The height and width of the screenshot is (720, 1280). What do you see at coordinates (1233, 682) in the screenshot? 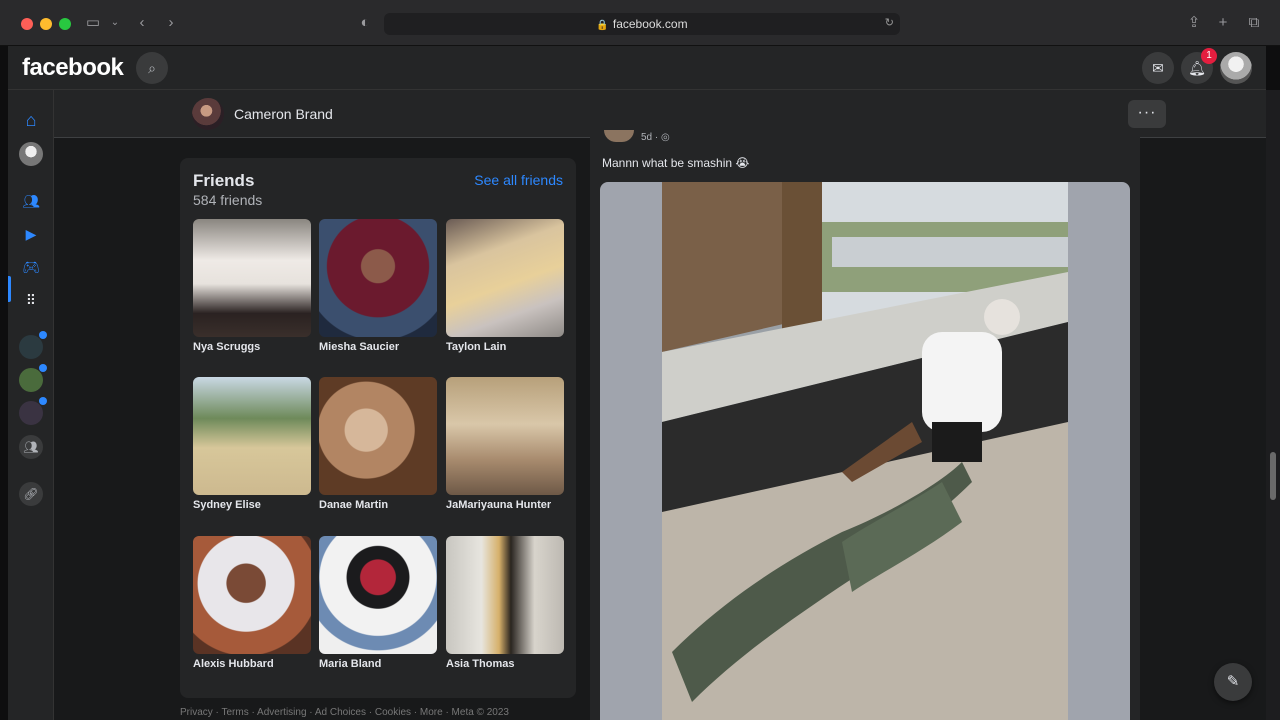
I see `new-message-compose-icon: ✎` at bounding box center [1233, 682].